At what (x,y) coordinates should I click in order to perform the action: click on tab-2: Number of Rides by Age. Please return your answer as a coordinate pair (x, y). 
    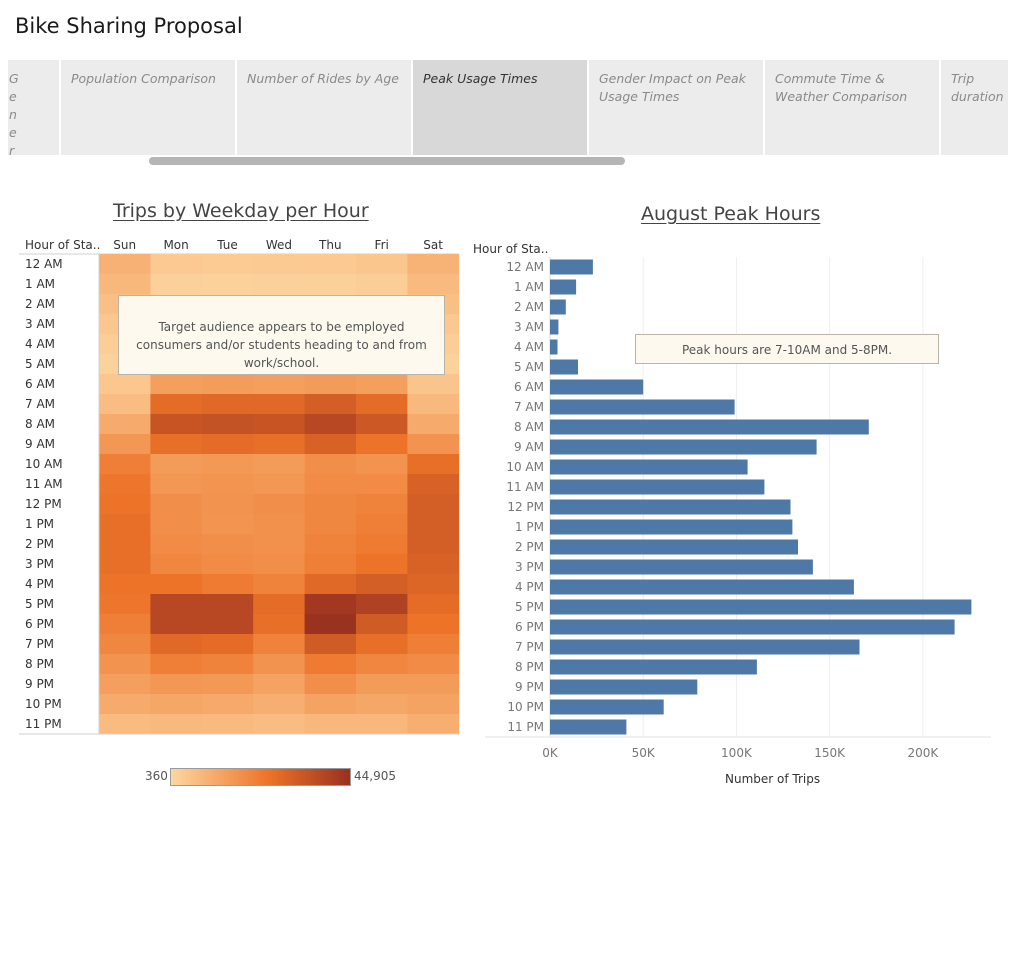
    Looking at the image, I should click on (324, 107).